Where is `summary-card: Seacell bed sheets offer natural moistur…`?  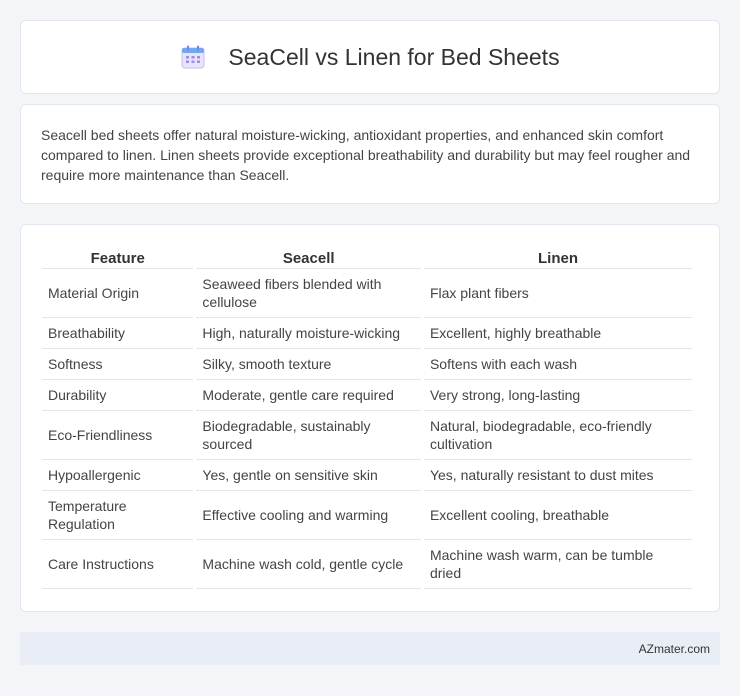 summary-card: Seacell bed sheets offer natural moistur… is located at coordinates (370, 154).